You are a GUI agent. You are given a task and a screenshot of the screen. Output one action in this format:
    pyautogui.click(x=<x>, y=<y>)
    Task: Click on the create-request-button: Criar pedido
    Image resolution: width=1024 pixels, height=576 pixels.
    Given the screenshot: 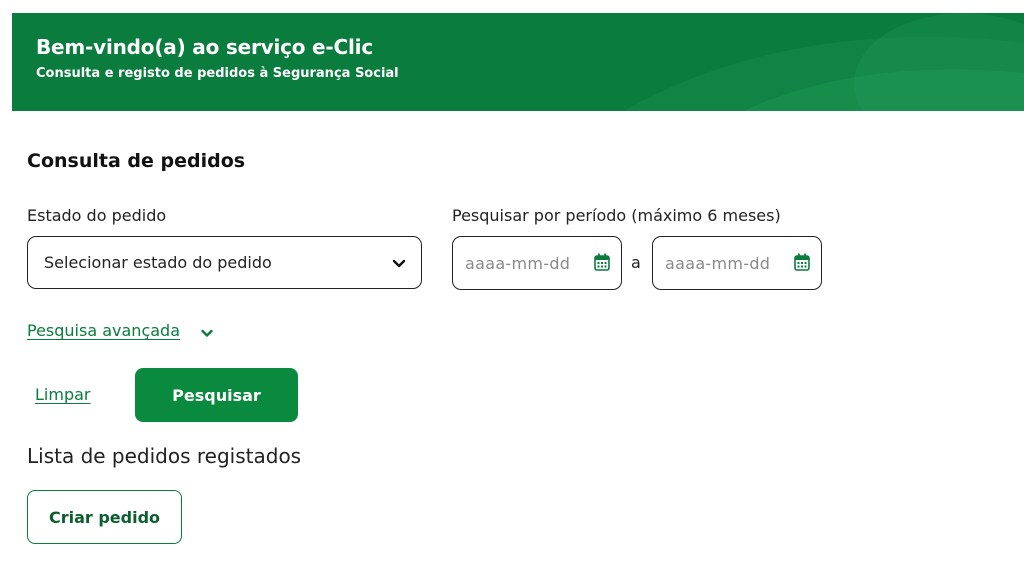 What is the action you would take?
    pyautogui.click(x=104, y=517)
    